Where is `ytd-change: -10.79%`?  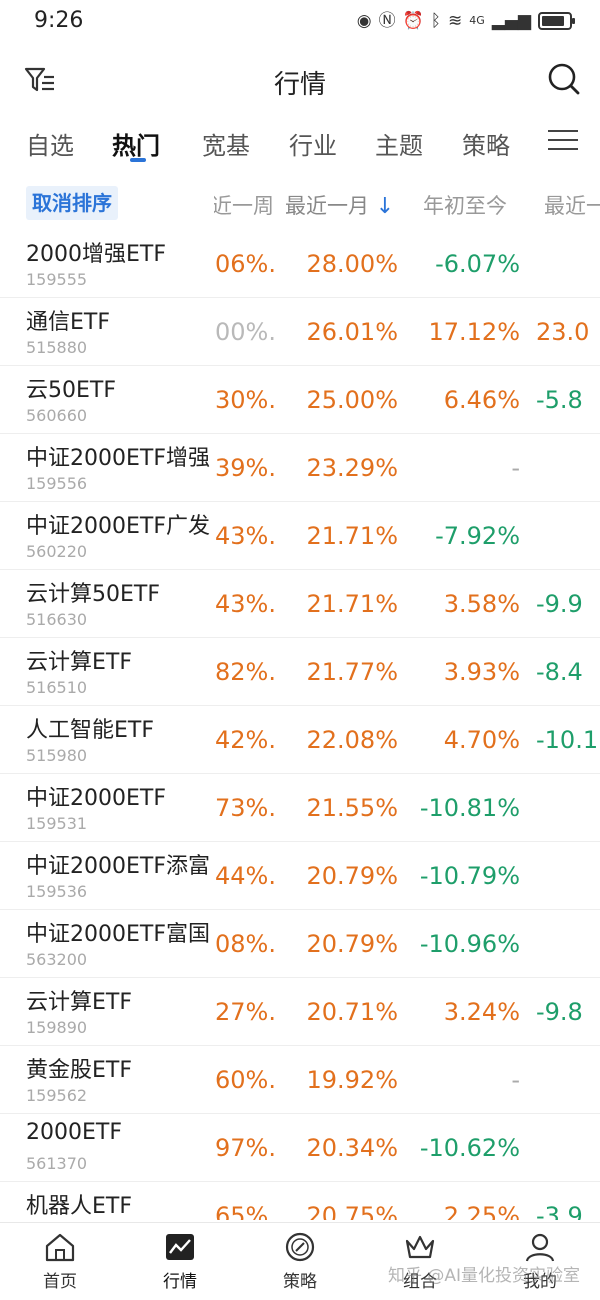 ytd-change: -10.79% is located at coordinates (469, 876).